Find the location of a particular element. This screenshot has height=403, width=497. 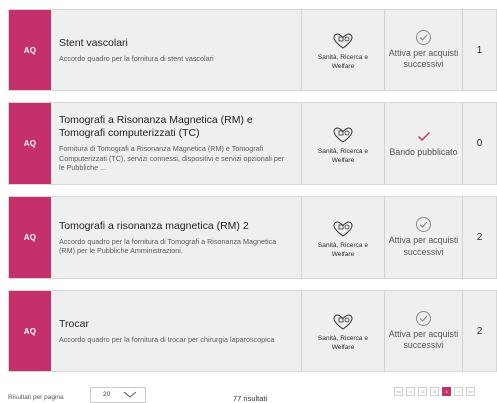

check-mark-icon is located at coordinates (424, 136).